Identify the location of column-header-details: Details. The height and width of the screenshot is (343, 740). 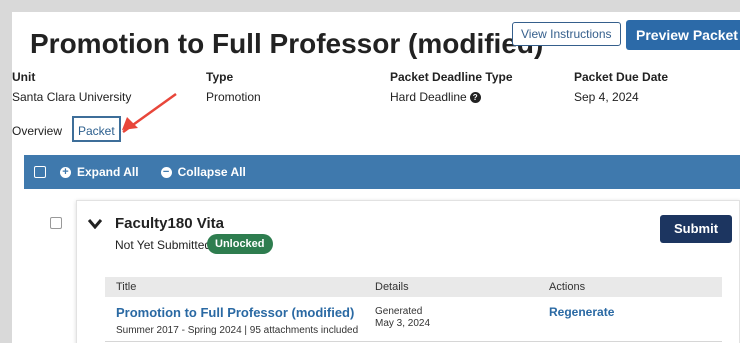
(392, 287).